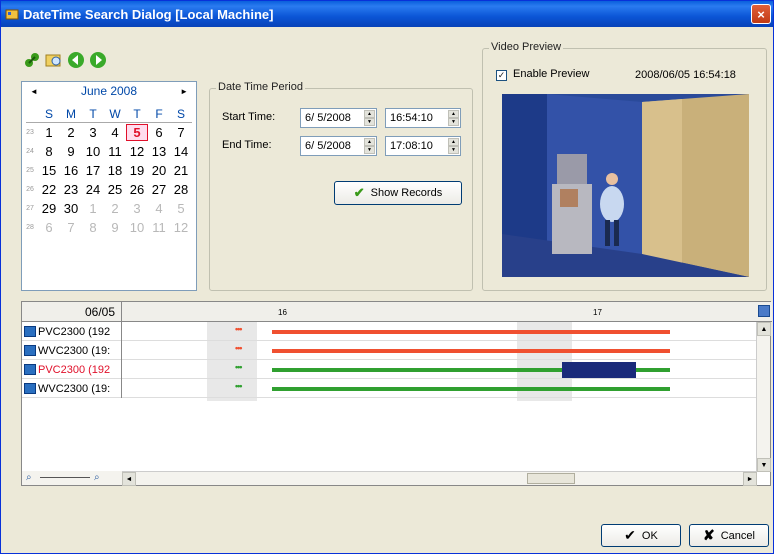  I want to click on calendar-day: 28, so click(181, 189).